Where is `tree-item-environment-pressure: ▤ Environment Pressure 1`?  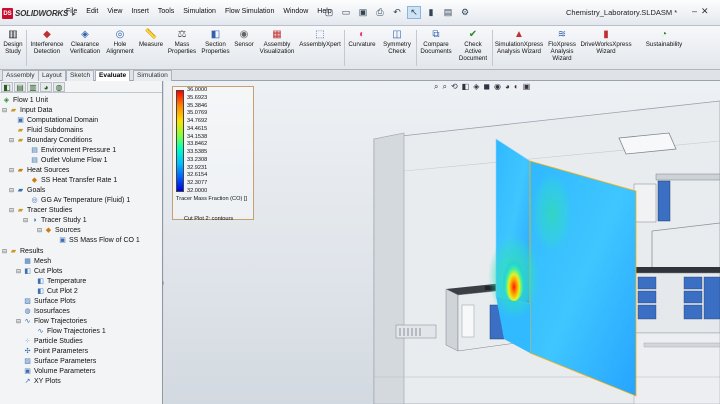 tree-item-environment-pressure: ▤ Environment Pressure 1 is located at coordinates (72, 150).